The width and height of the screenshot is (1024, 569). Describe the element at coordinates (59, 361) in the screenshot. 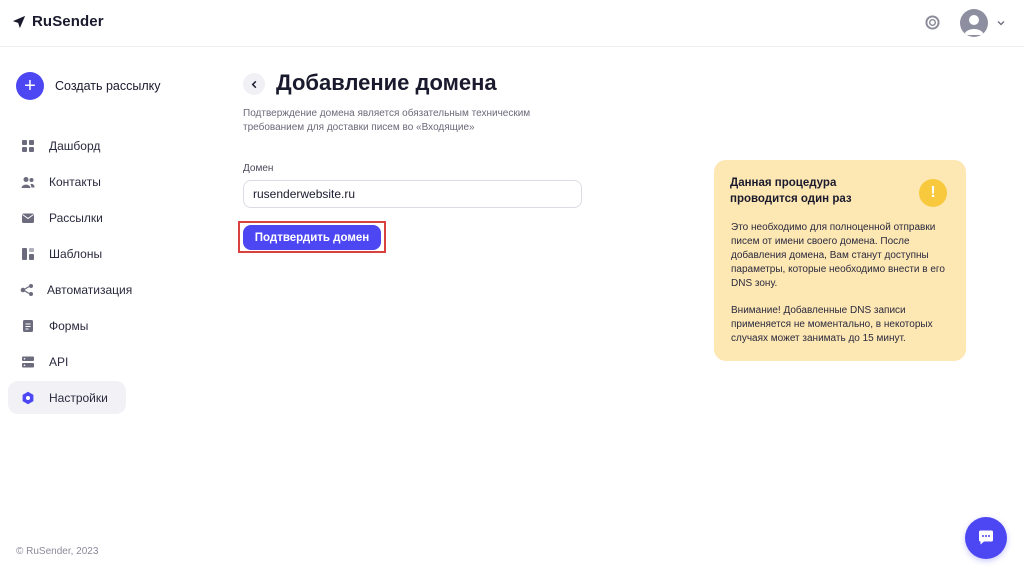

I see `sidebar-item-label: API` at that location.